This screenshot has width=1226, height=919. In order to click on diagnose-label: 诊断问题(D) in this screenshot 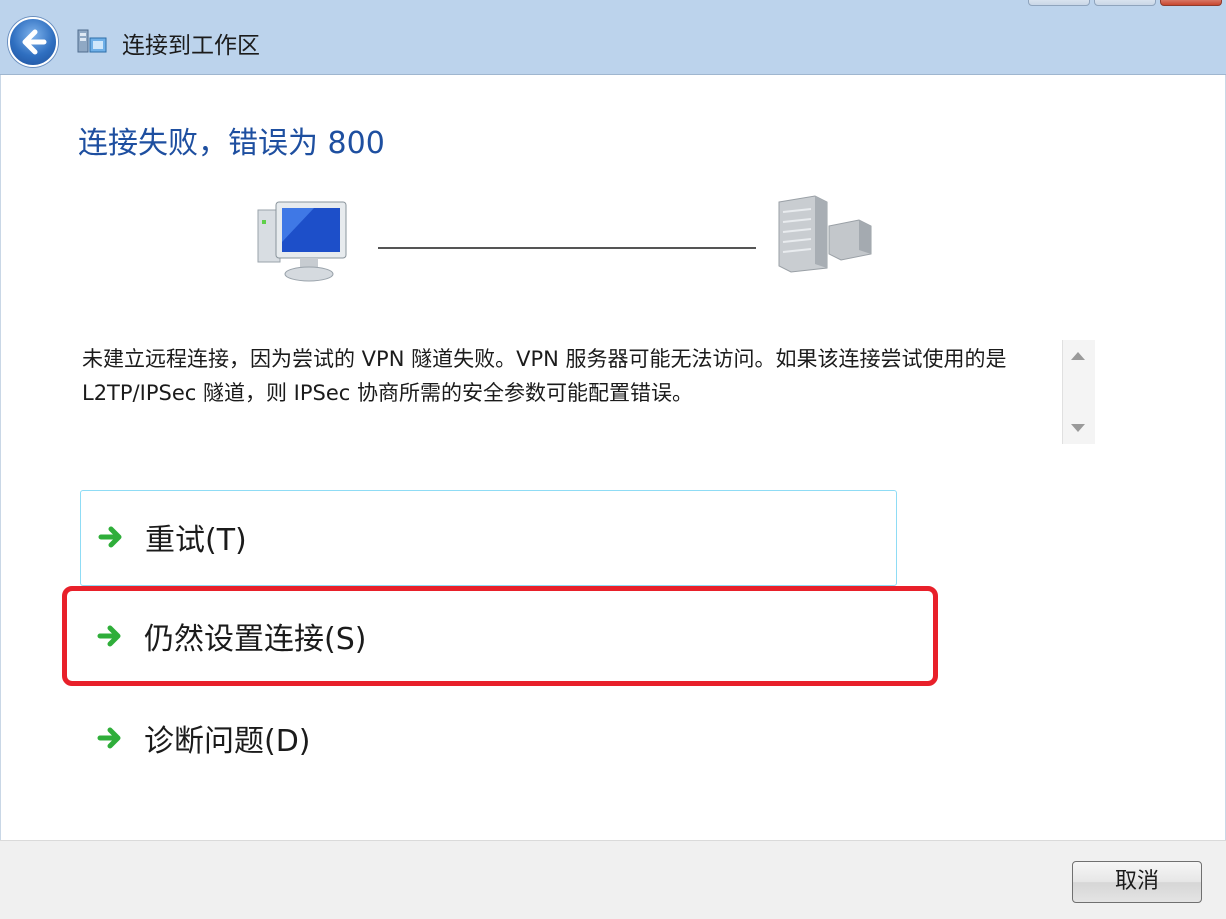, I will do `click(227, 741)`.